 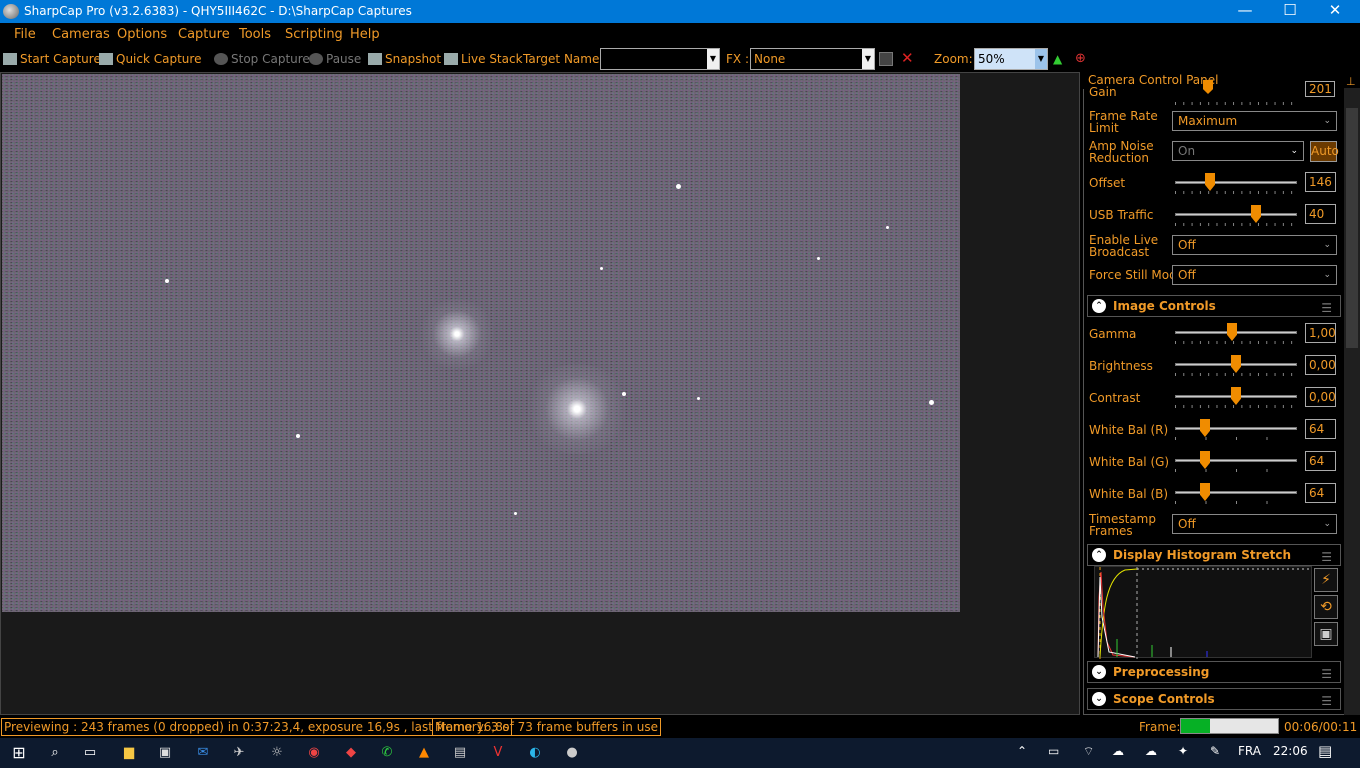 What do you see at coordinates (1205, 428) in the screenshot?
I see `white-bal-r-slider-knob` at bounding box center [1205, 428].